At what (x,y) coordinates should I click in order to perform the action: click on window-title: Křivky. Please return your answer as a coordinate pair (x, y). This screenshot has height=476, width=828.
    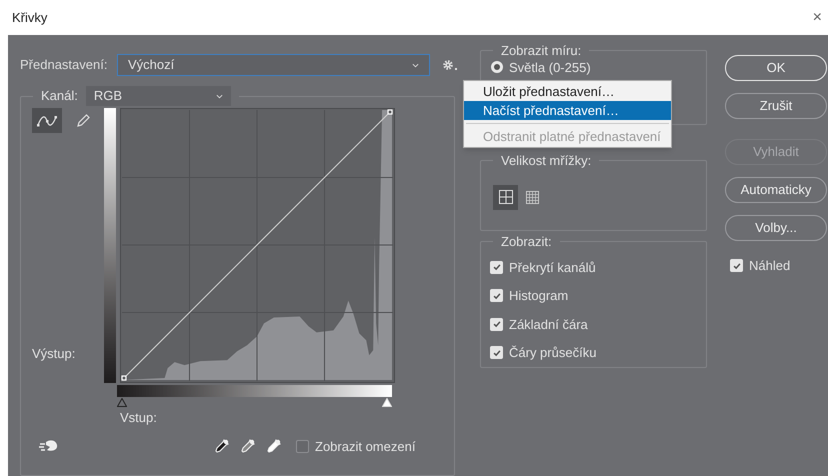
    Looking at the image, I should click on (30, 17).